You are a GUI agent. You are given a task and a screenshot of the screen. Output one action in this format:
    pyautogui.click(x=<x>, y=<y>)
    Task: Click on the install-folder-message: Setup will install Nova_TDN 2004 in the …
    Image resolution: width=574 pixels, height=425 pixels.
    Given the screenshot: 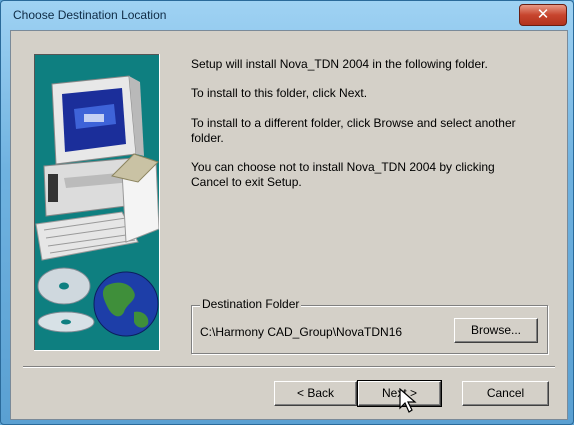 What is the action you would take?
    pyautogui.click(x=339, y=64)
    